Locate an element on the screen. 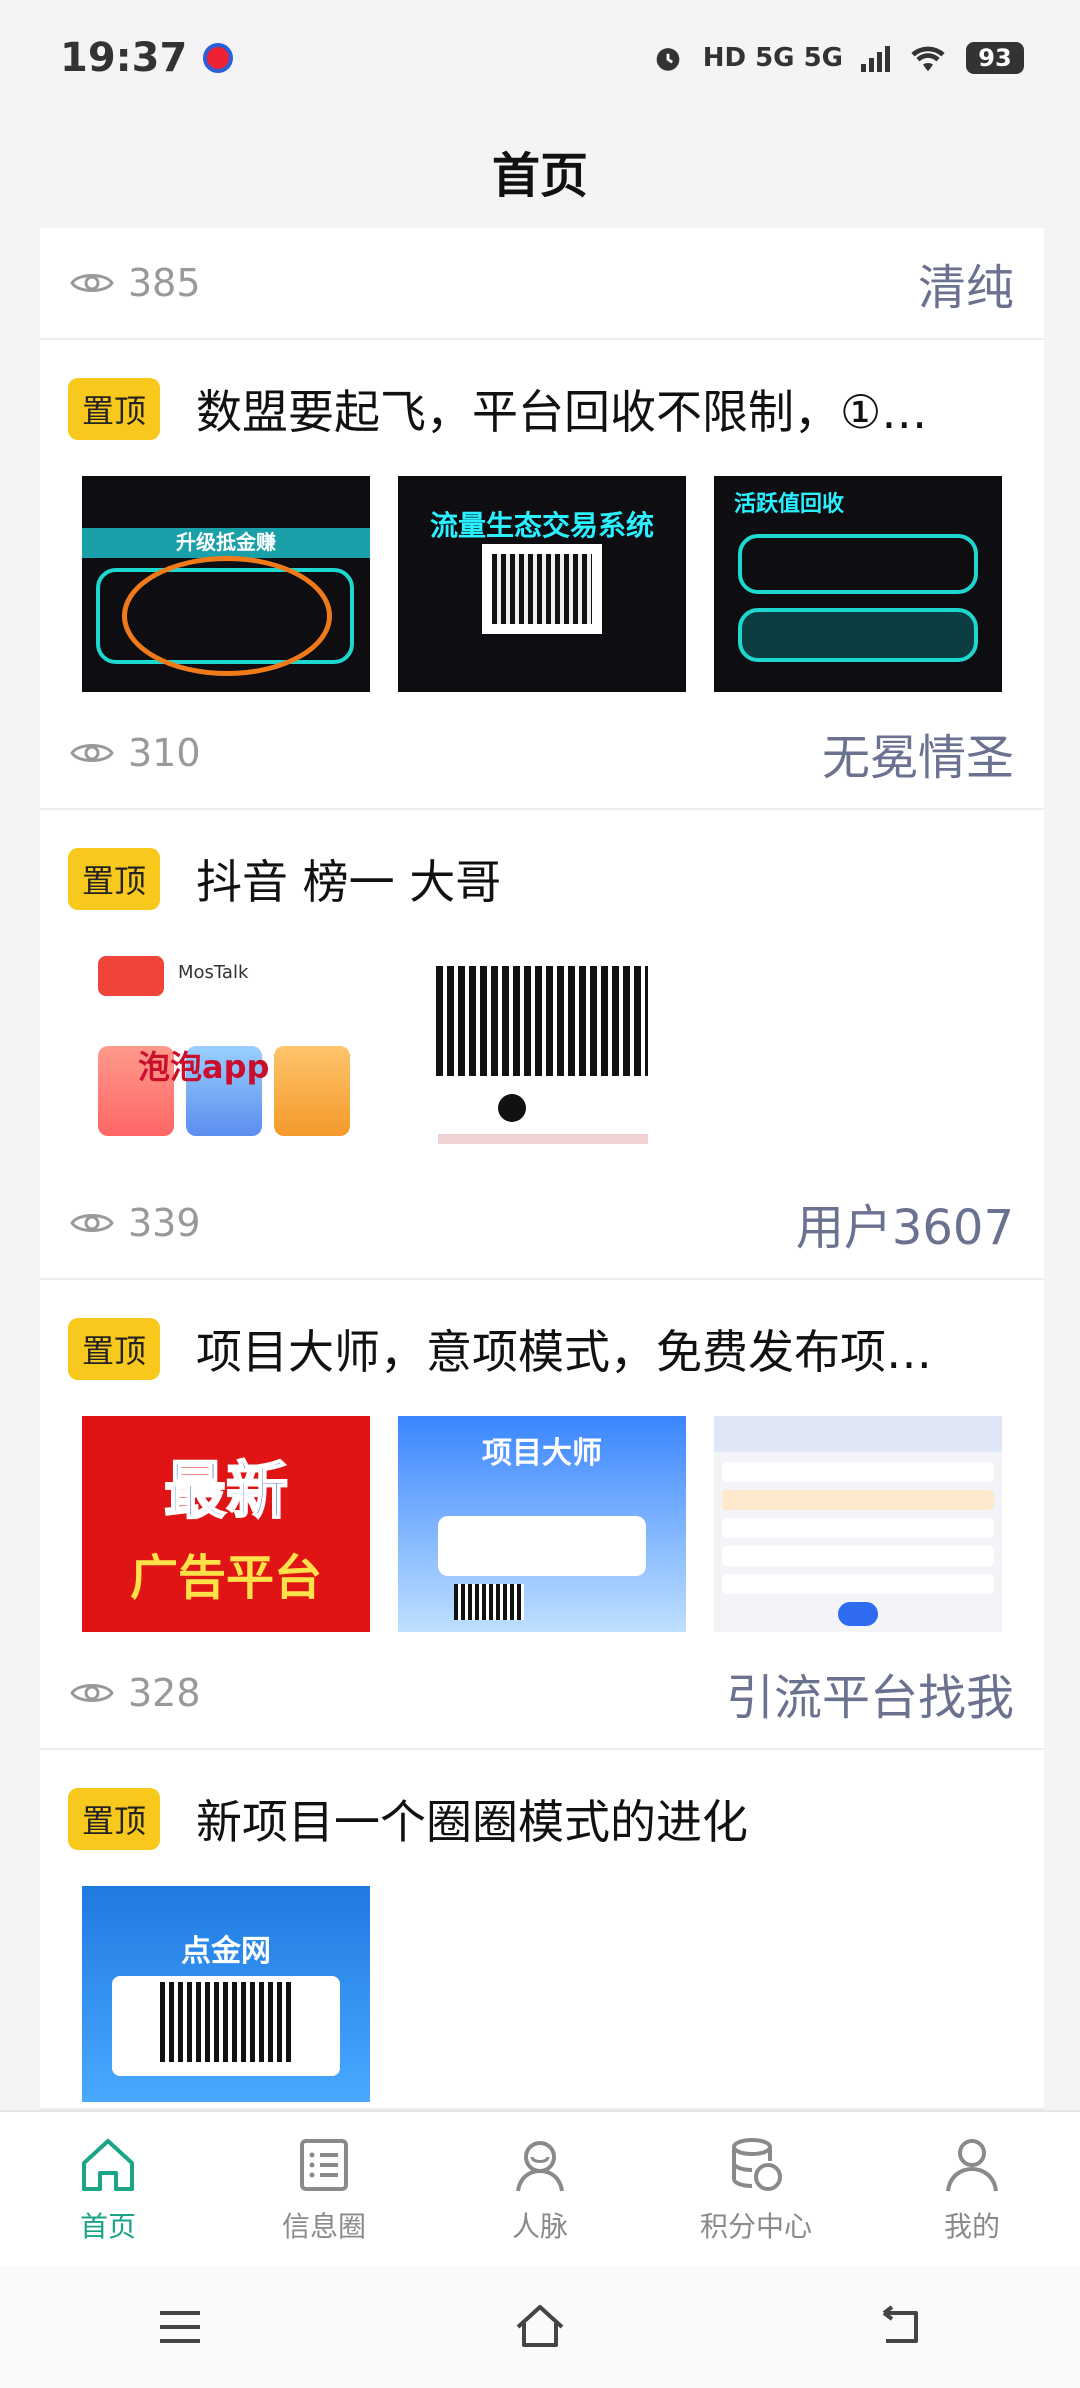 The width and height of the screenshot is (1080, 2388). post-footer: 385 清纯 is located at coordinates (542, 283).